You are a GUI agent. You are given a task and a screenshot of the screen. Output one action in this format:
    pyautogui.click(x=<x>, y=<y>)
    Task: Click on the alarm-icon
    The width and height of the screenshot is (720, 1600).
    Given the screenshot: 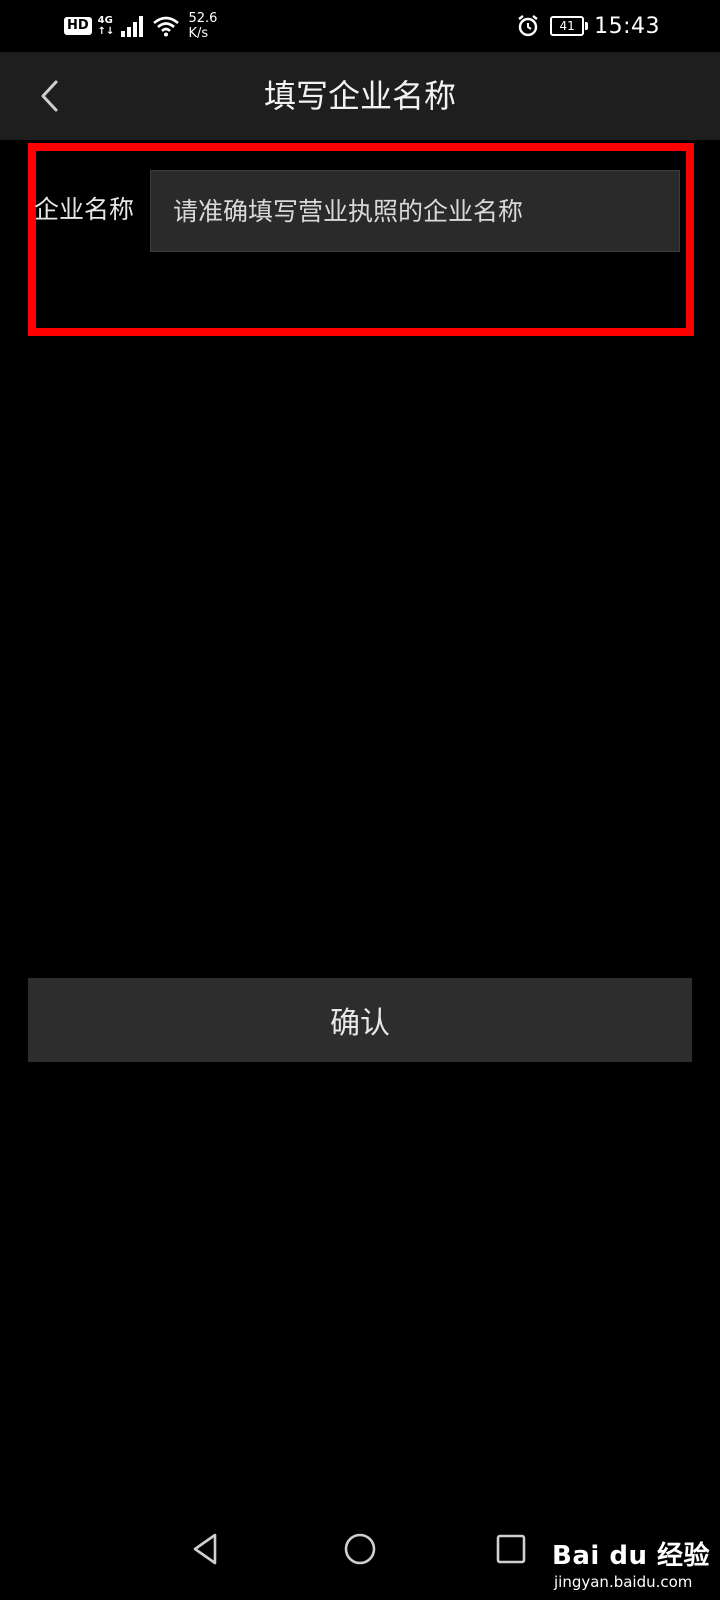 What is the action you would take?
    pyautogui.click(x=528, y=26)
    